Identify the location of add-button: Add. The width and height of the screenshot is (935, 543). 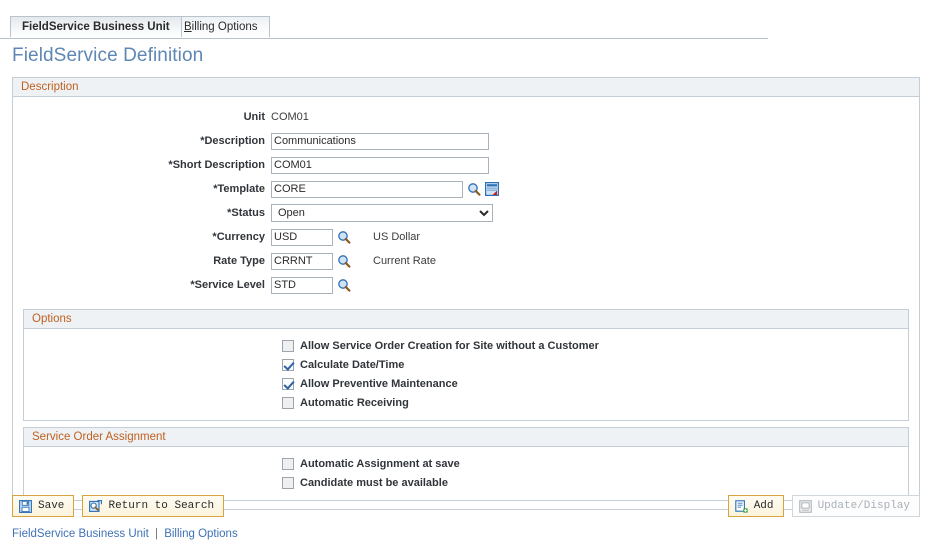
(755, 506).